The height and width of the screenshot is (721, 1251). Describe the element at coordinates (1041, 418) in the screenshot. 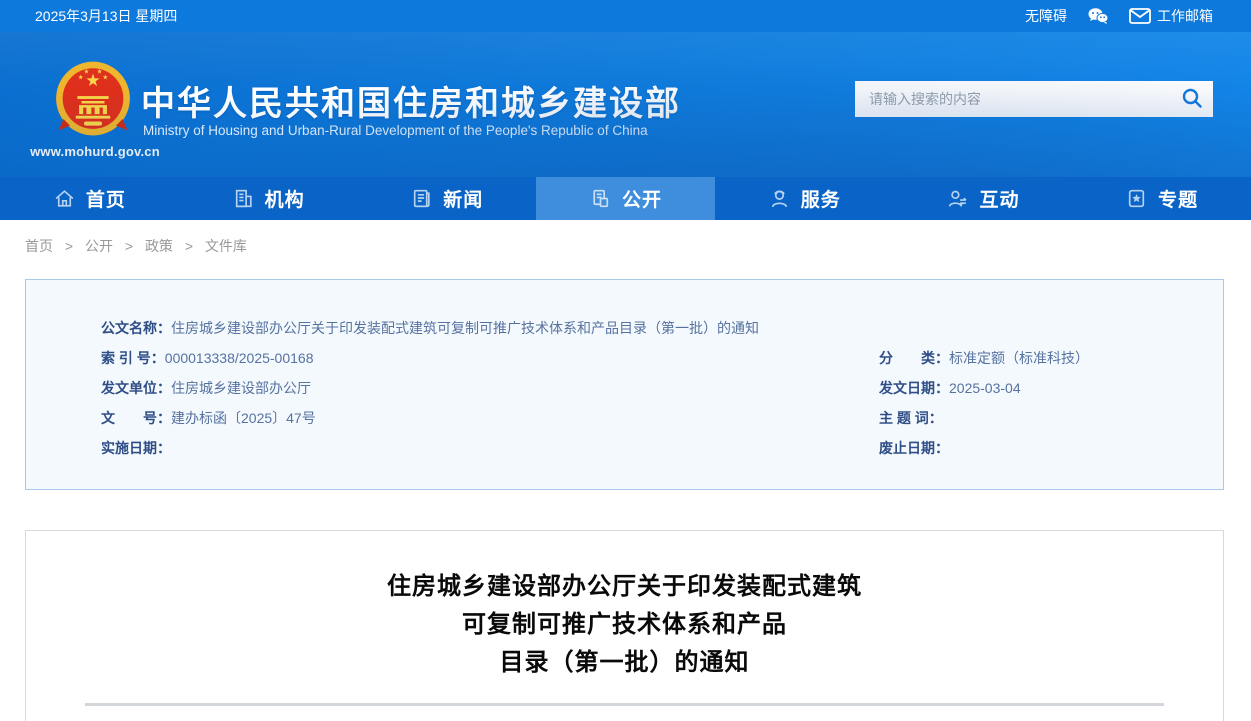

I see `info-cell-subject-words: 主 题 词：` at that location.